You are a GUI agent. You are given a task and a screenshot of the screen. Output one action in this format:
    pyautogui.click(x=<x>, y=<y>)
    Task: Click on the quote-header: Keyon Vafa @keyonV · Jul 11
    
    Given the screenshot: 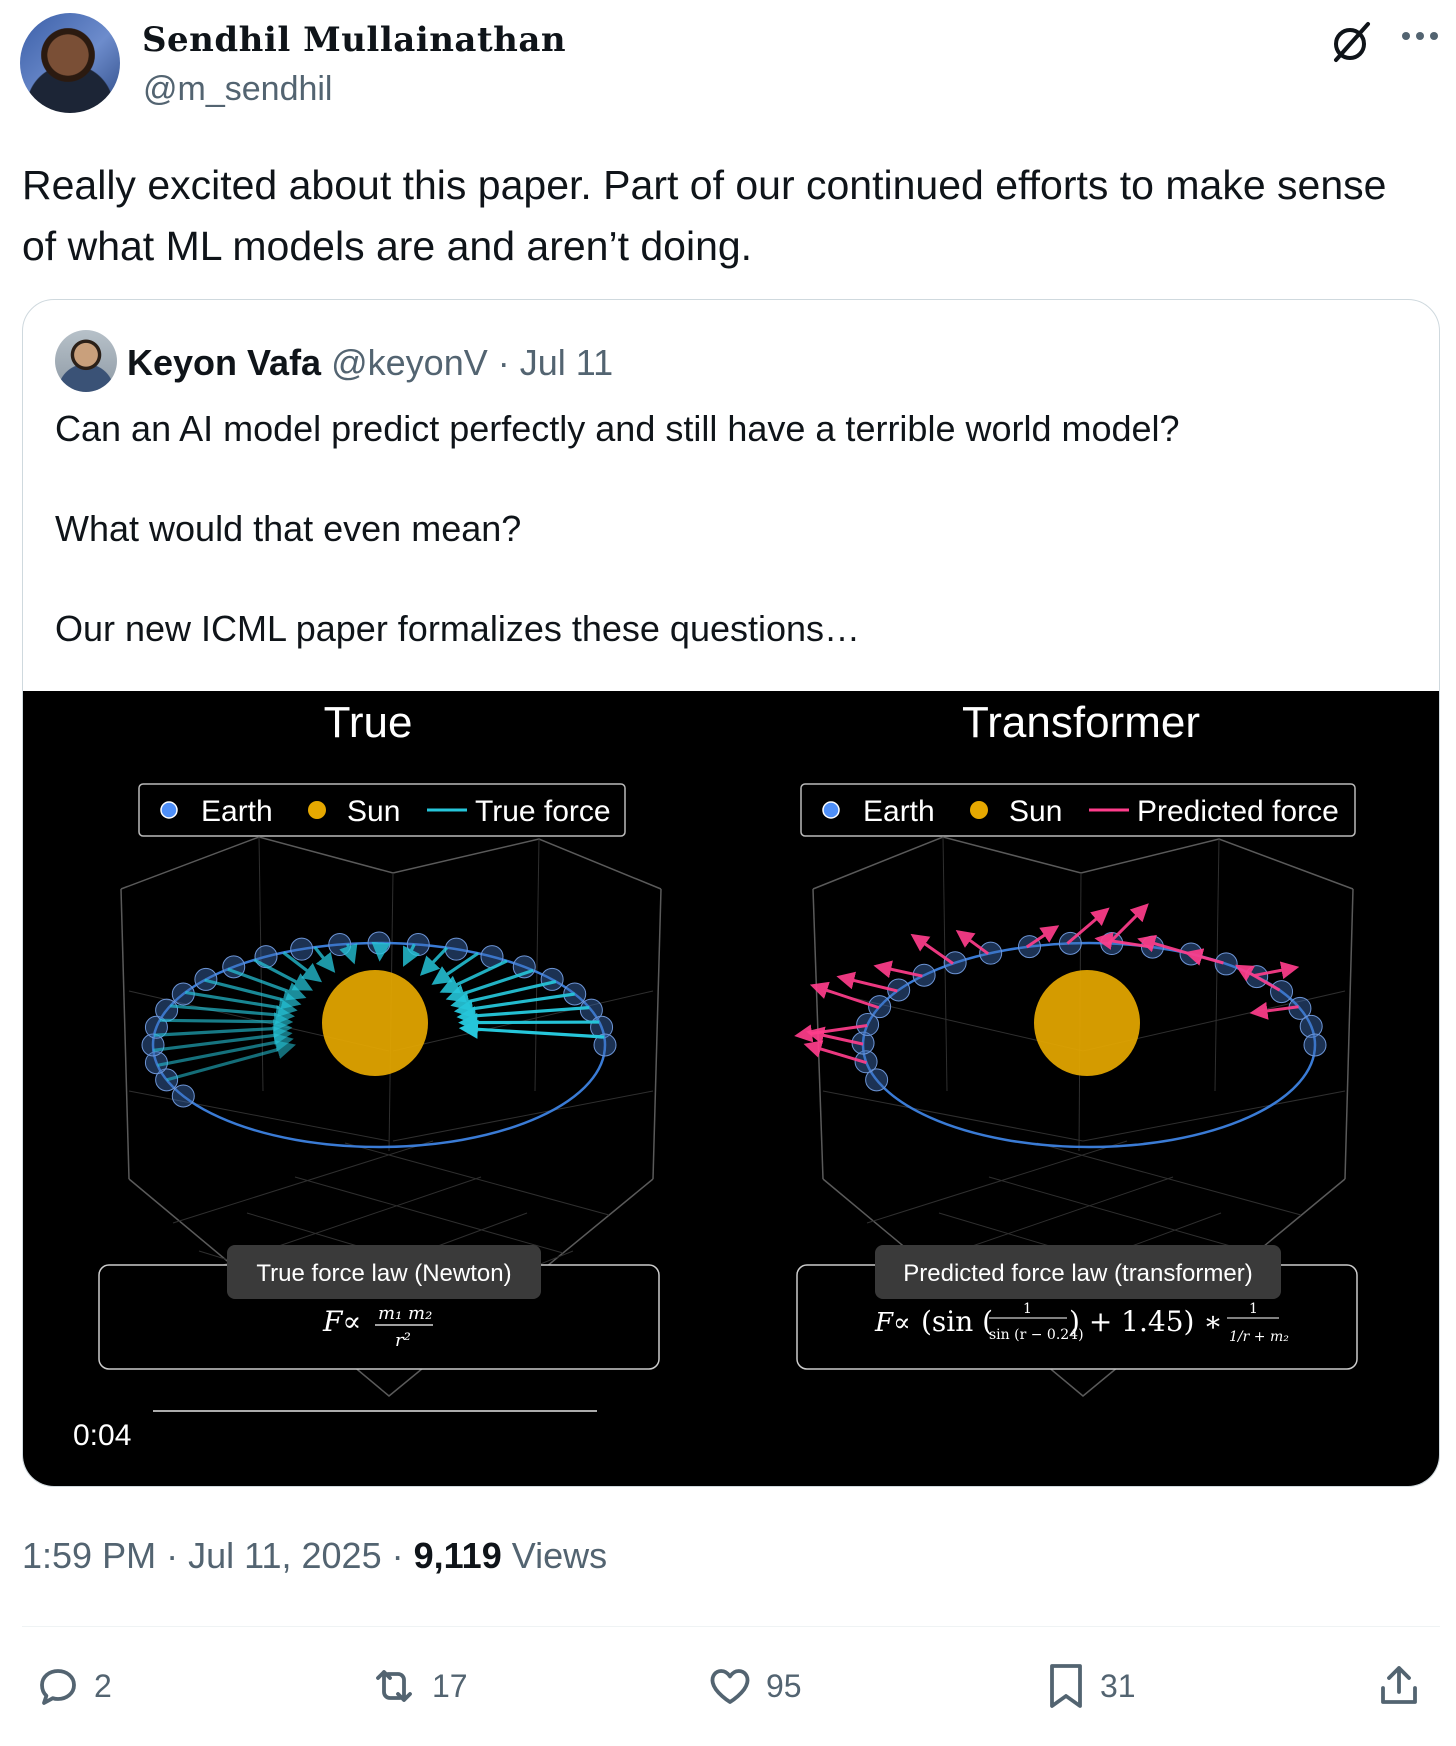 What is the action you would take?
    pyautogui.click(x=370, y=363)
    